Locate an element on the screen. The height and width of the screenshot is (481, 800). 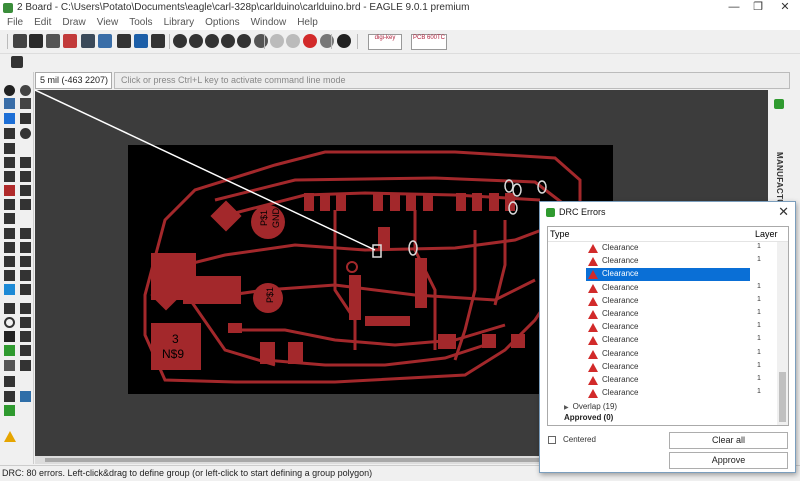
align-icon is located at coordinates (9, 148).